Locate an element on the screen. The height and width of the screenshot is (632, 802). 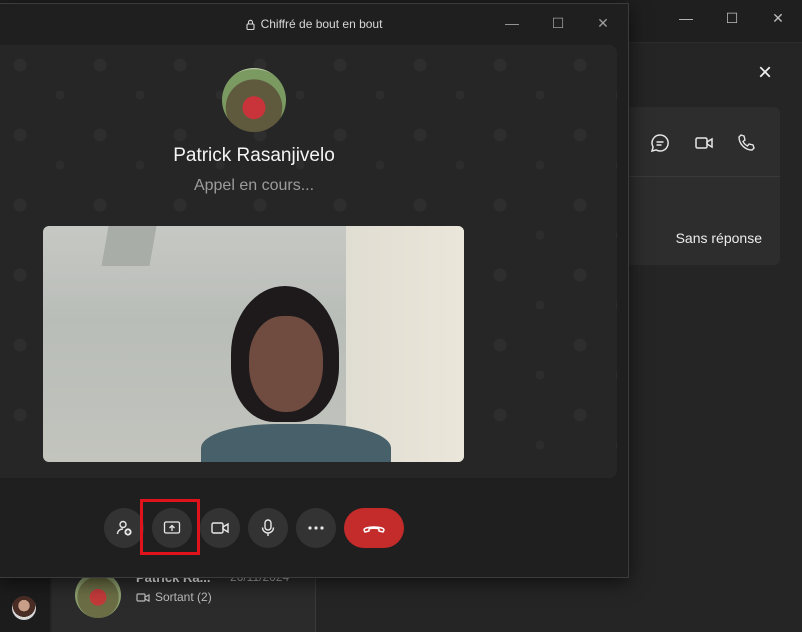
highlight-annotation is located at coordinates (170, 527).